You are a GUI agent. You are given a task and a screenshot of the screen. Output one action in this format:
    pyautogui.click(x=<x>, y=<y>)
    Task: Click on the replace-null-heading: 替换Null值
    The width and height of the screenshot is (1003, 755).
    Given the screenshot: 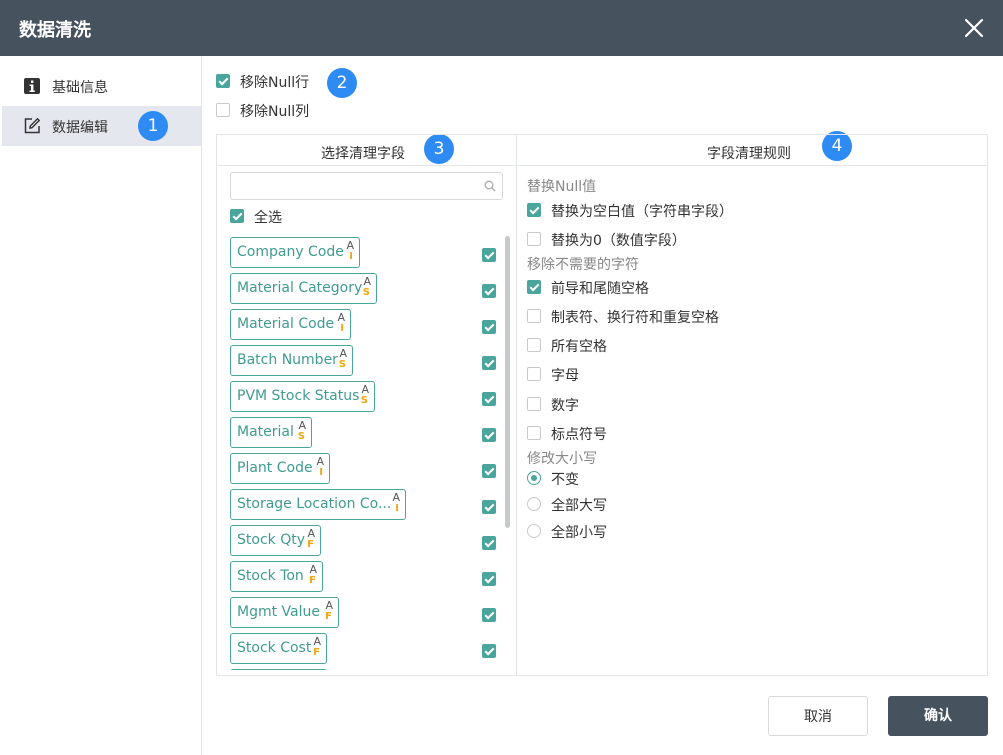 What is the action you would take?
    pyautogui.click(x=562, y=187)
    